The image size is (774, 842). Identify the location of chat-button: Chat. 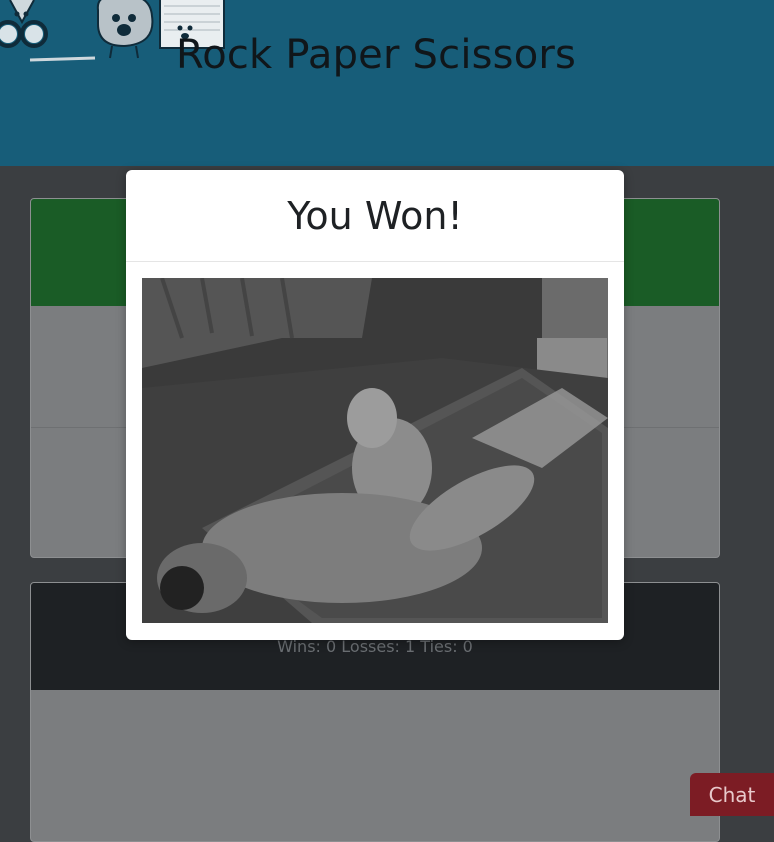
(732, 794).